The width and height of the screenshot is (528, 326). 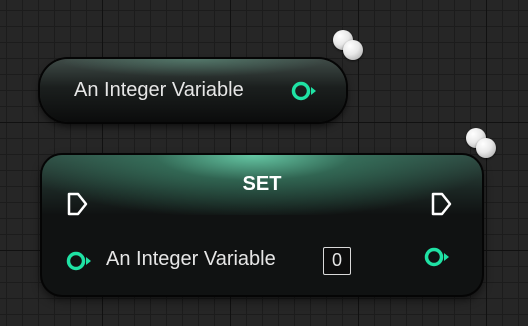 I want to click on getter-variable-label: An Integer Variable, so click(x=159, y=90).